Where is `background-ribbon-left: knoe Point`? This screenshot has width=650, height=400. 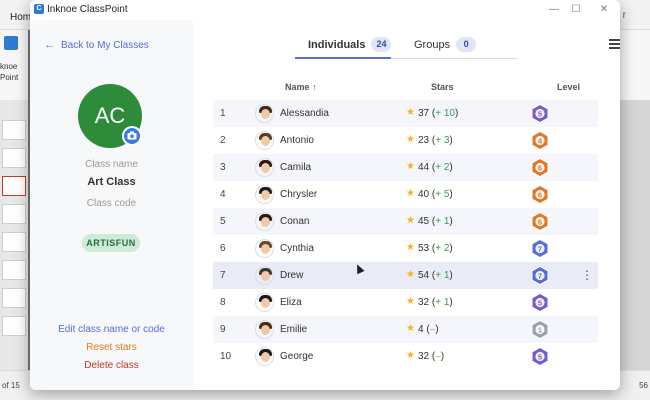 background-ribbon-left: knoe Point is located at coordinates (14, 65).